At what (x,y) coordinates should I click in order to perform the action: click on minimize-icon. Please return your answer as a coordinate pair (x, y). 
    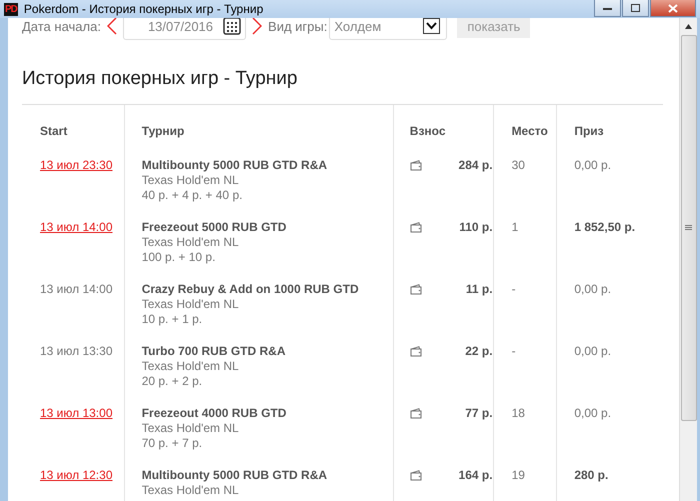
    Looking at the image, I should click on (607, 8).